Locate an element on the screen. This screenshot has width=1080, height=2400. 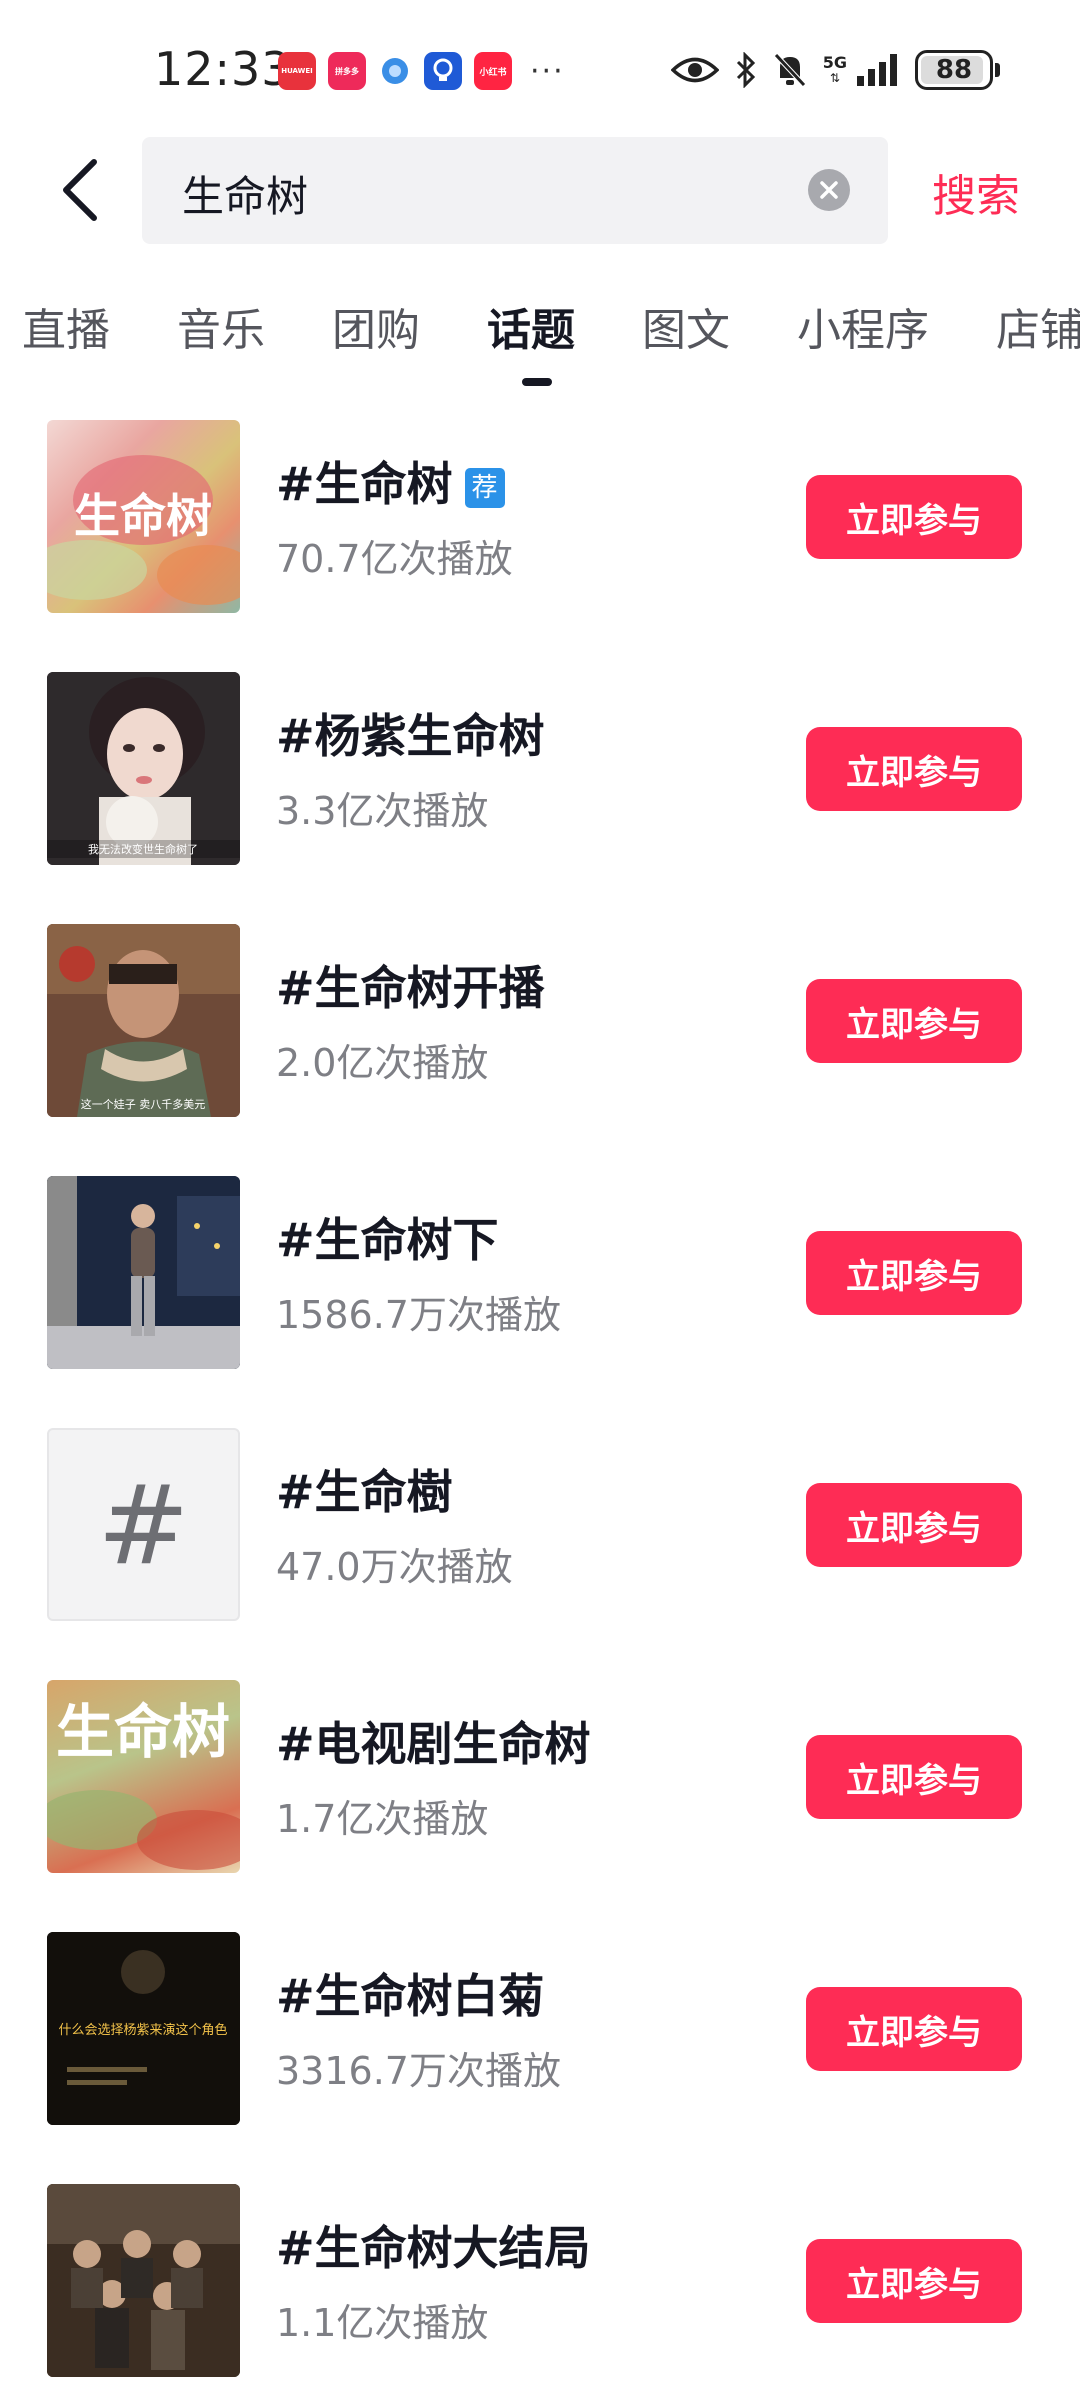
bluetooth-icon is located at coordinates (745, 70).